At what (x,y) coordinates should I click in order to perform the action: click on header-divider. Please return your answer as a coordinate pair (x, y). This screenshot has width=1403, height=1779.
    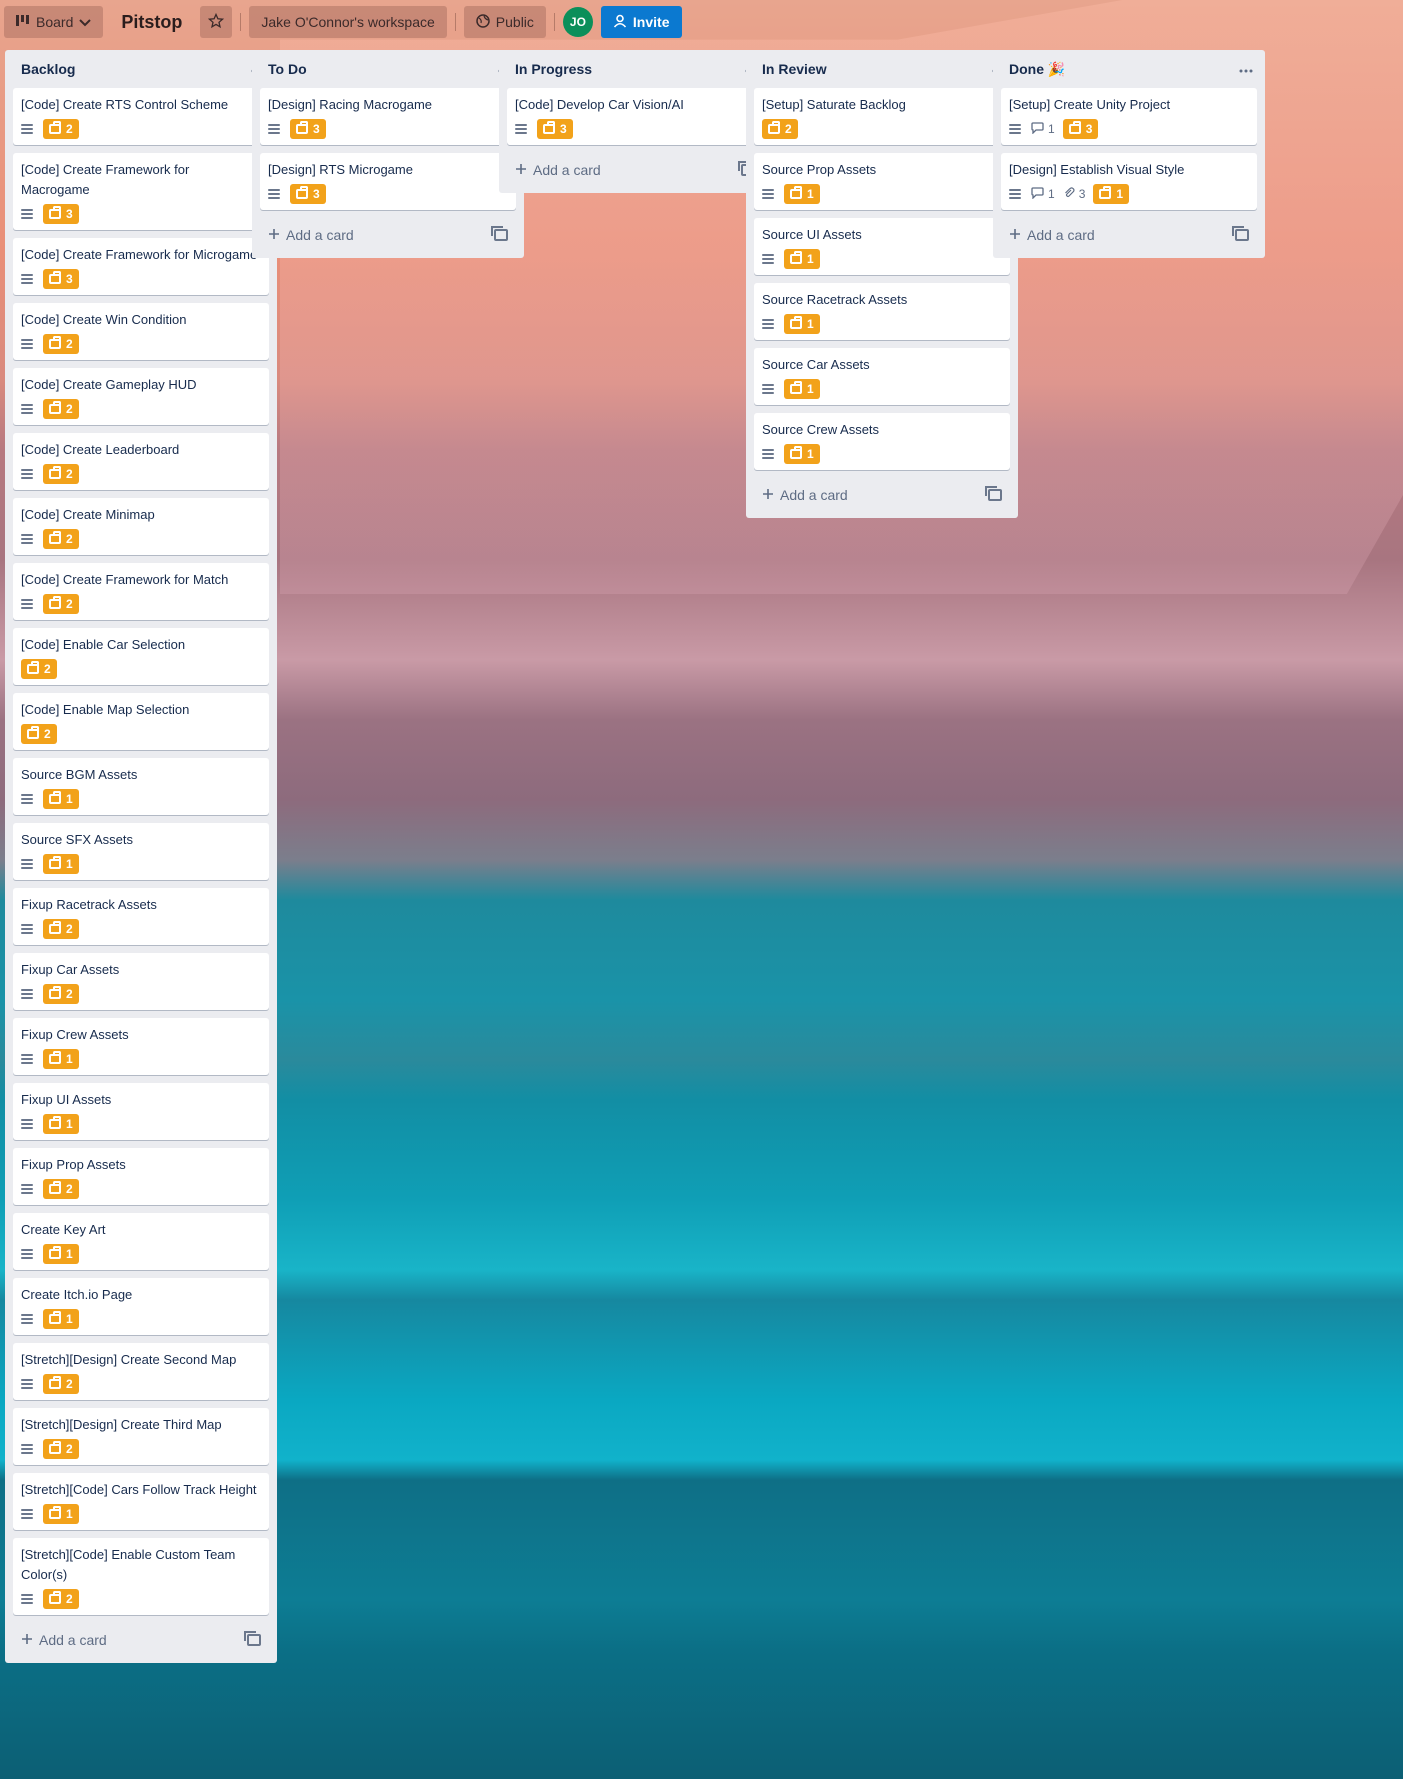
    Looking at the image, I should click on (554, 22).